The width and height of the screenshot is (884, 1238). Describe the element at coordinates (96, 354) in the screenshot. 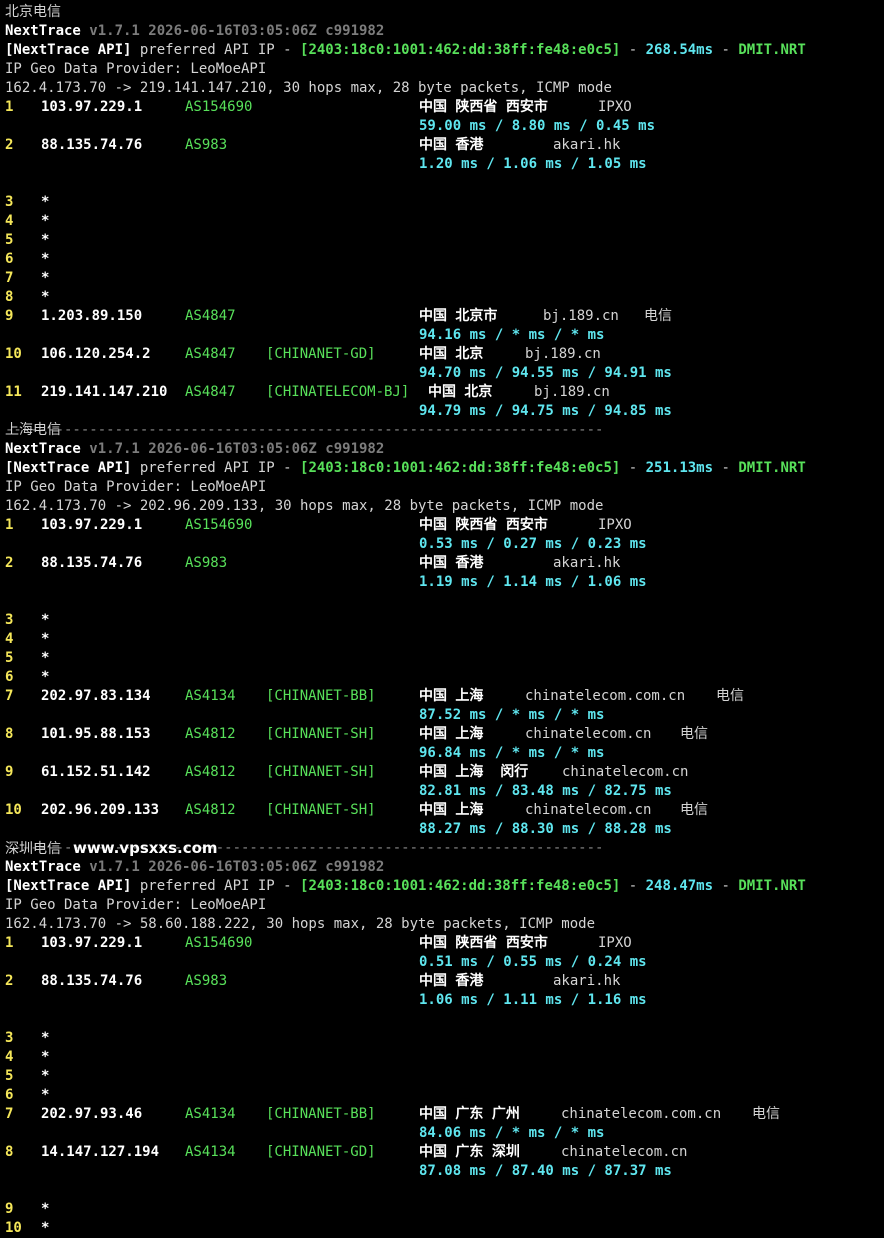

I see `hop-ip: 106.120.254.2` at that location.